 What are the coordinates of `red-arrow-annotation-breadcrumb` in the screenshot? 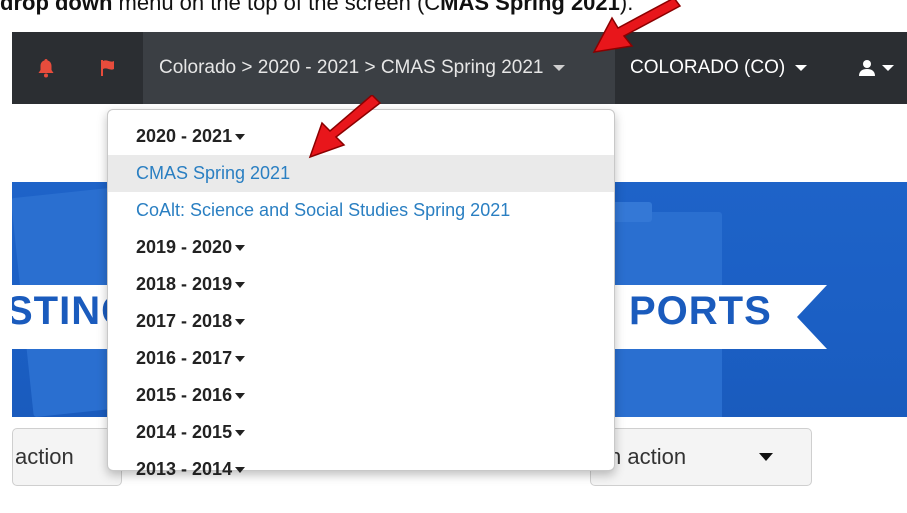 It's located at (637, 26).